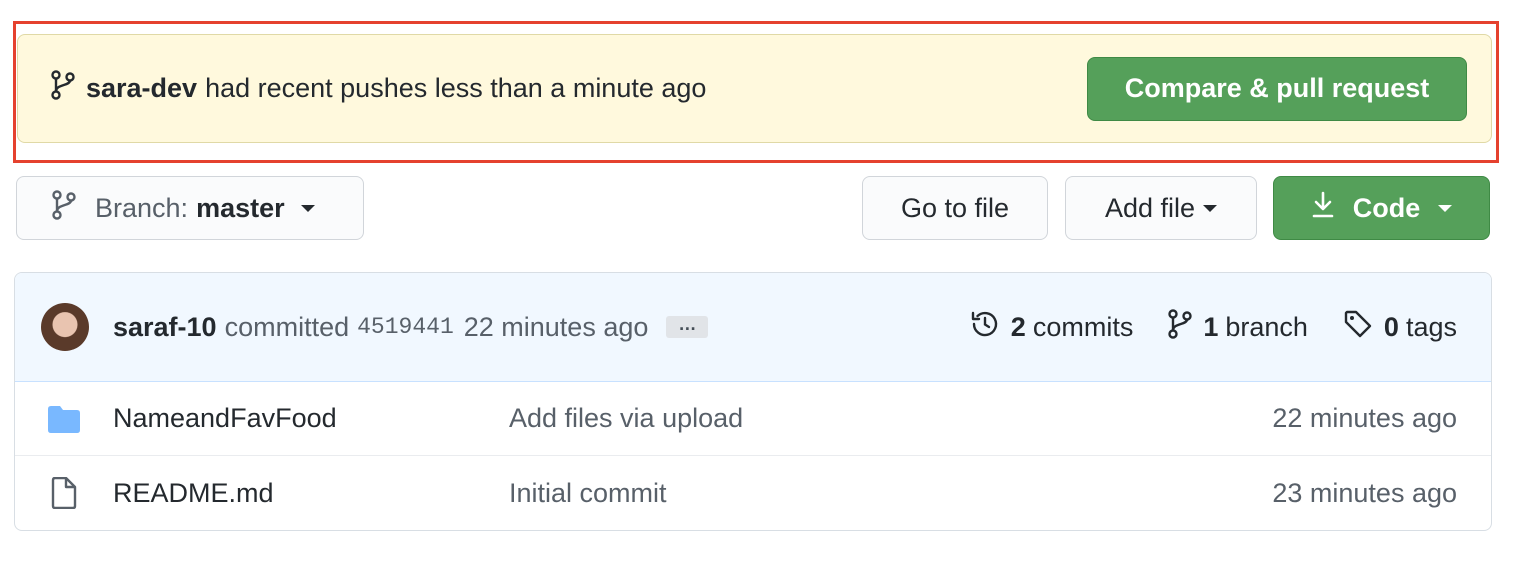 The height and width of the screenshot is (562, 1520). I want to click on repo-stats: 2 commits 1 branch 0 tags, so click(1196, 327).